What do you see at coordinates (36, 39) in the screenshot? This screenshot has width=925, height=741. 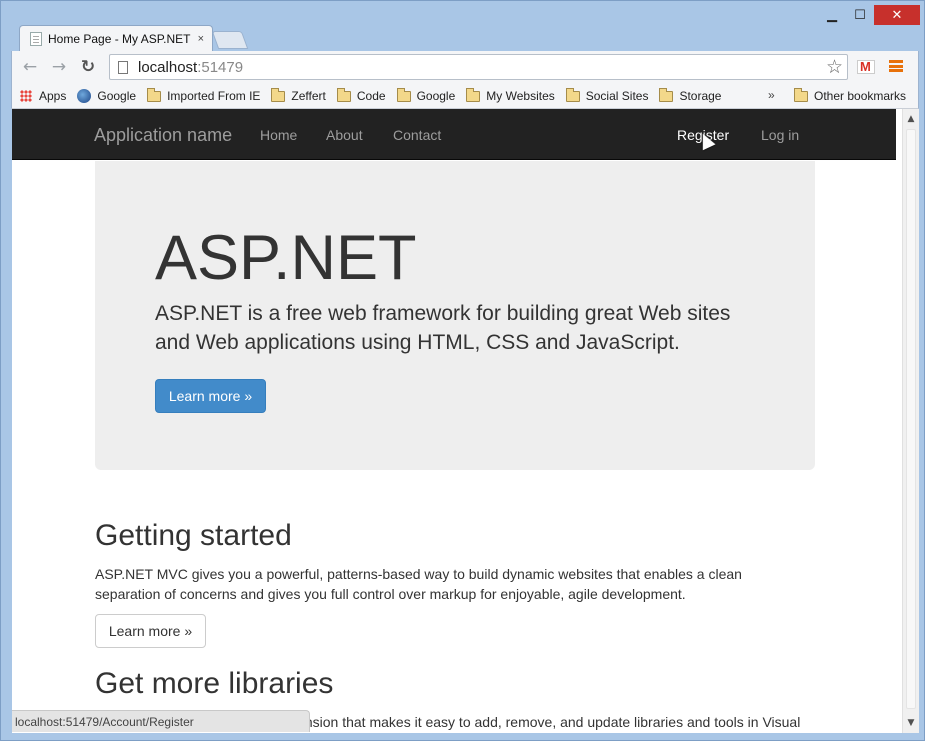 I see `page-favicon-icon` at bounding box center [36, 39].